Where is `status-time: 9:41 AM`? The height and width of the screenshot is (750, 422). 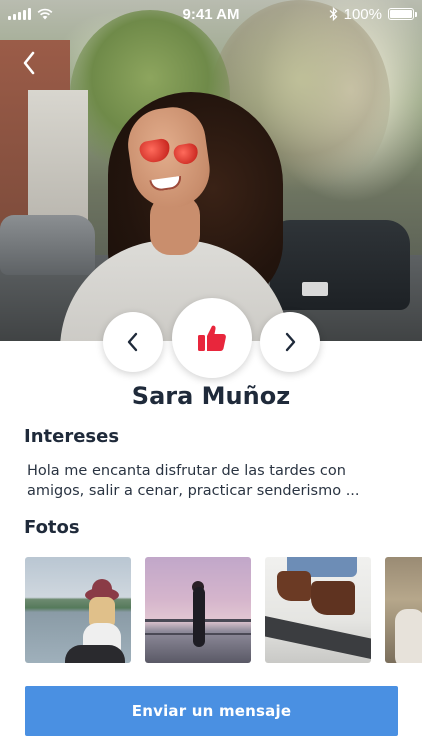
status-time: 9:41 AM is located at coordinates (211, 14).